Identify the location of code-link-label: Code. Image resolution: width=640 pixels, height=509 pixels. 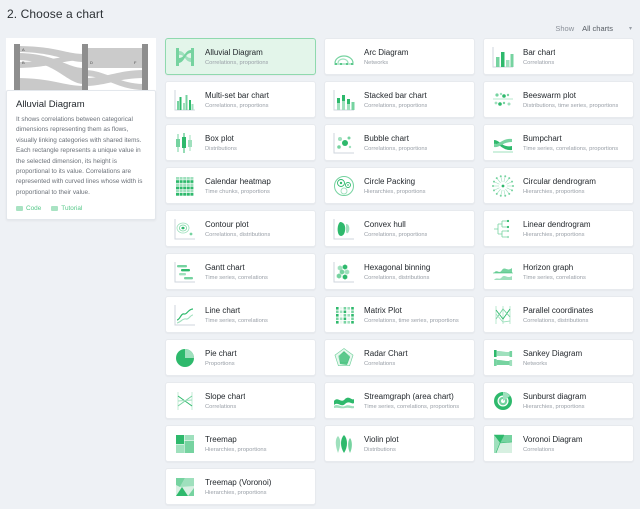
(34, 208).